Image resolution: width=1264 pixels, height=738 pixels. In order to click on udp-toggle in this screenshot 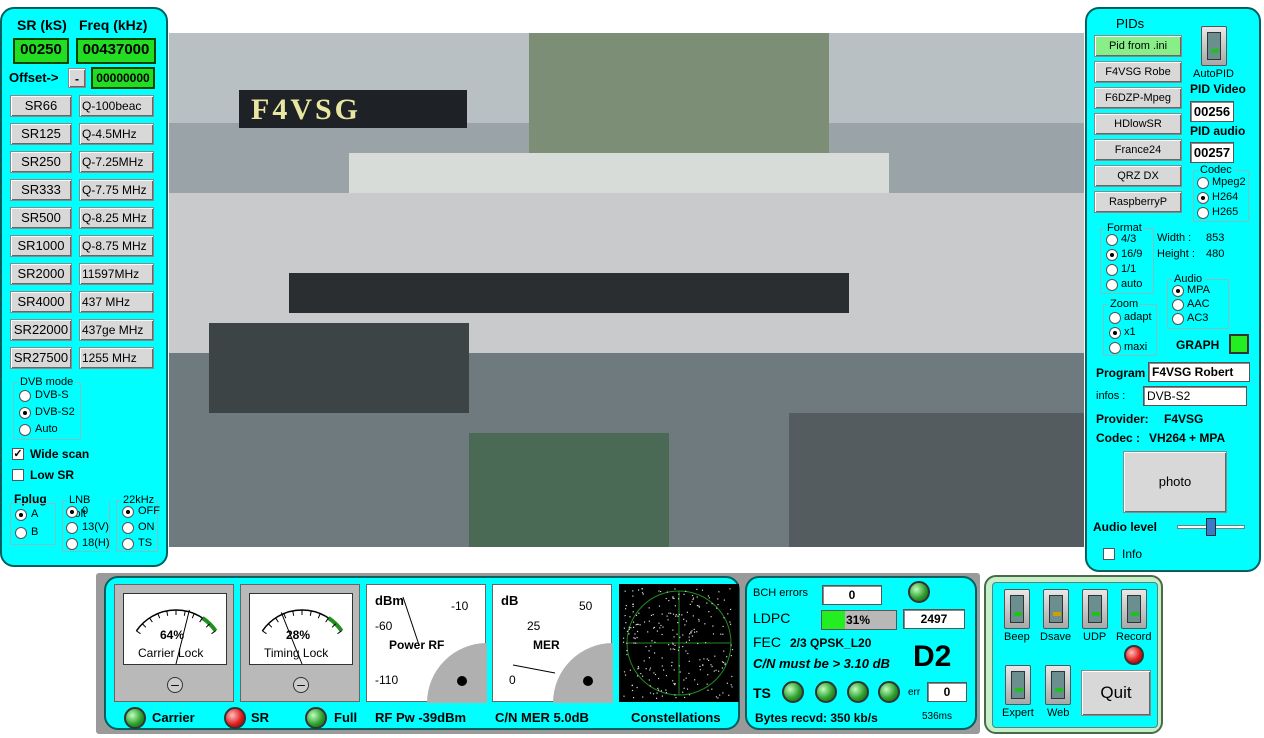, I will do `click(1095, 609)`.